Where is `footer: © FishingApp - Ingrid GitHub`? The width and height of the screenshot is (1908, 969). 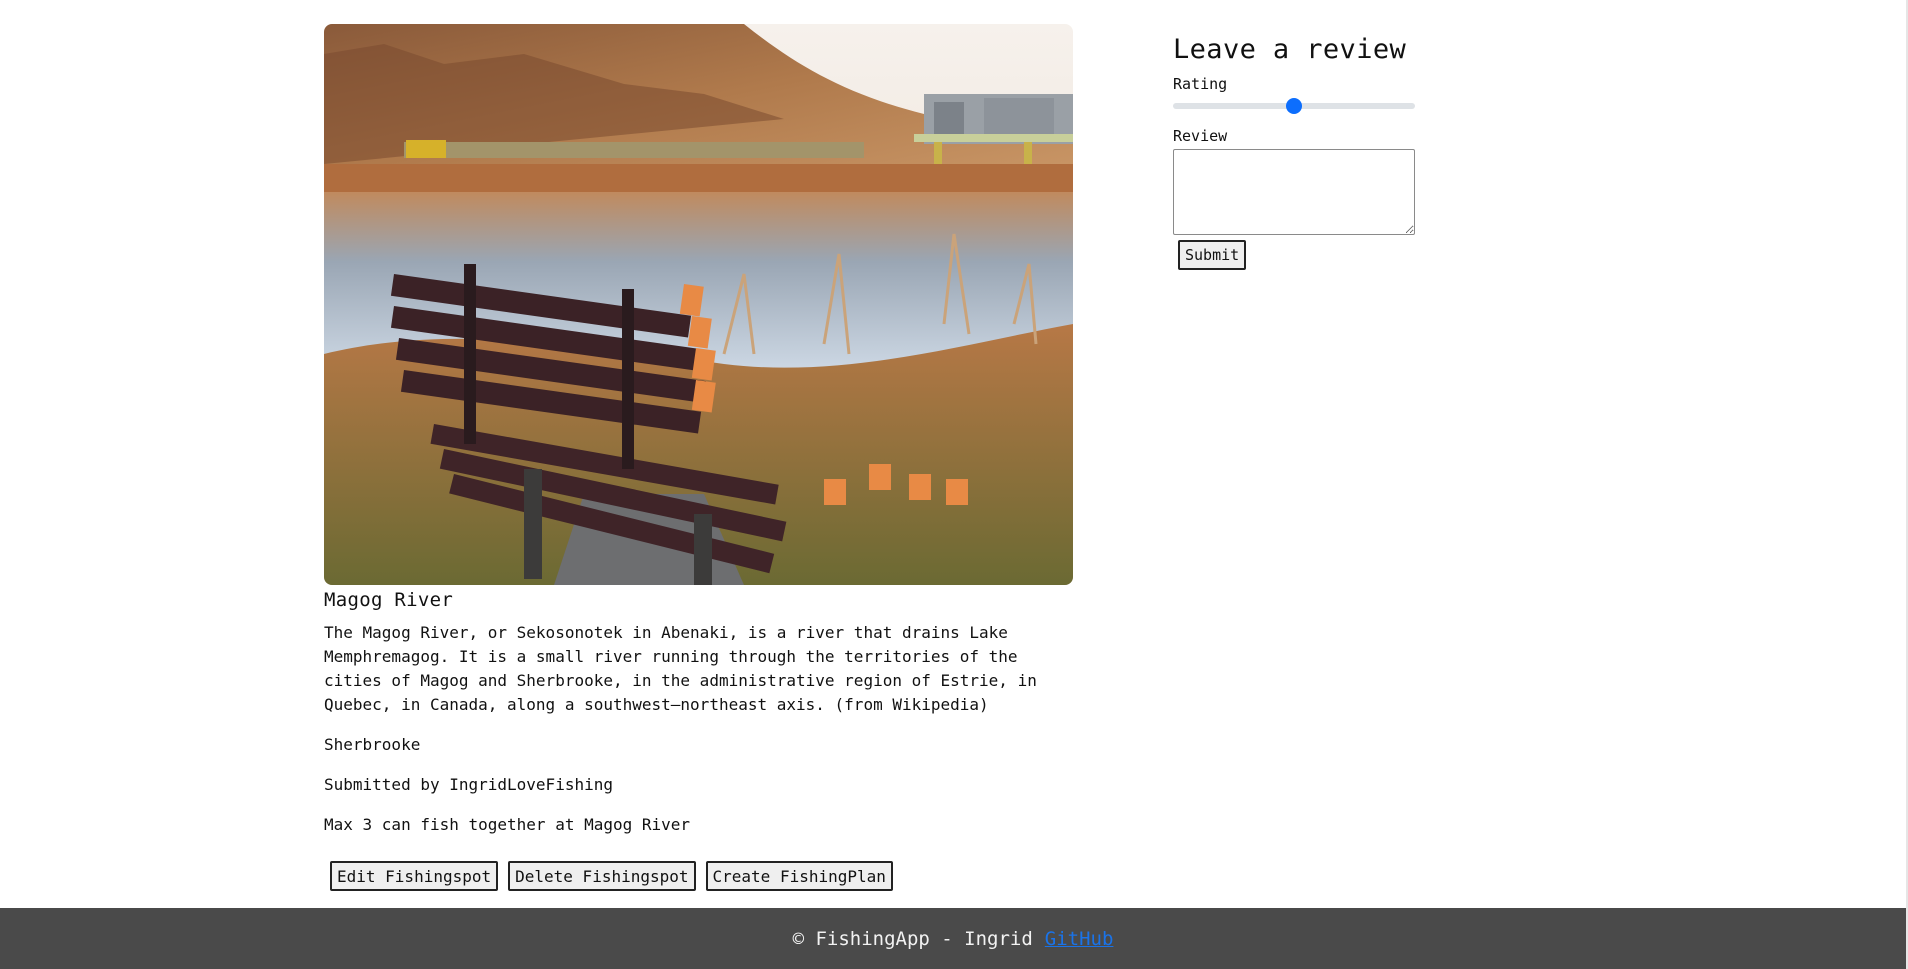 footer: © FishingApp - Ingrid GitHub is located at coordinates (953, 938).